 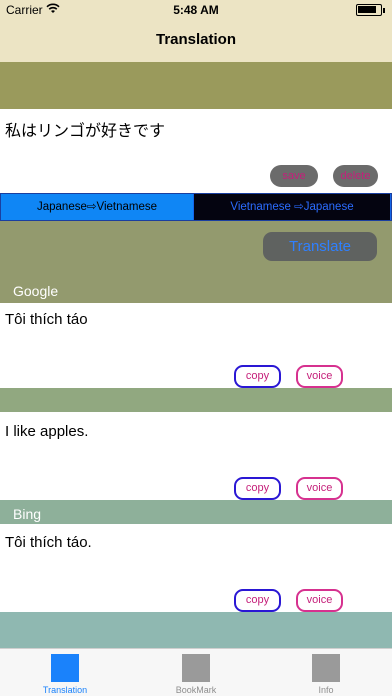 I want to click on tab-bookmark, so click(x=196, y=668).